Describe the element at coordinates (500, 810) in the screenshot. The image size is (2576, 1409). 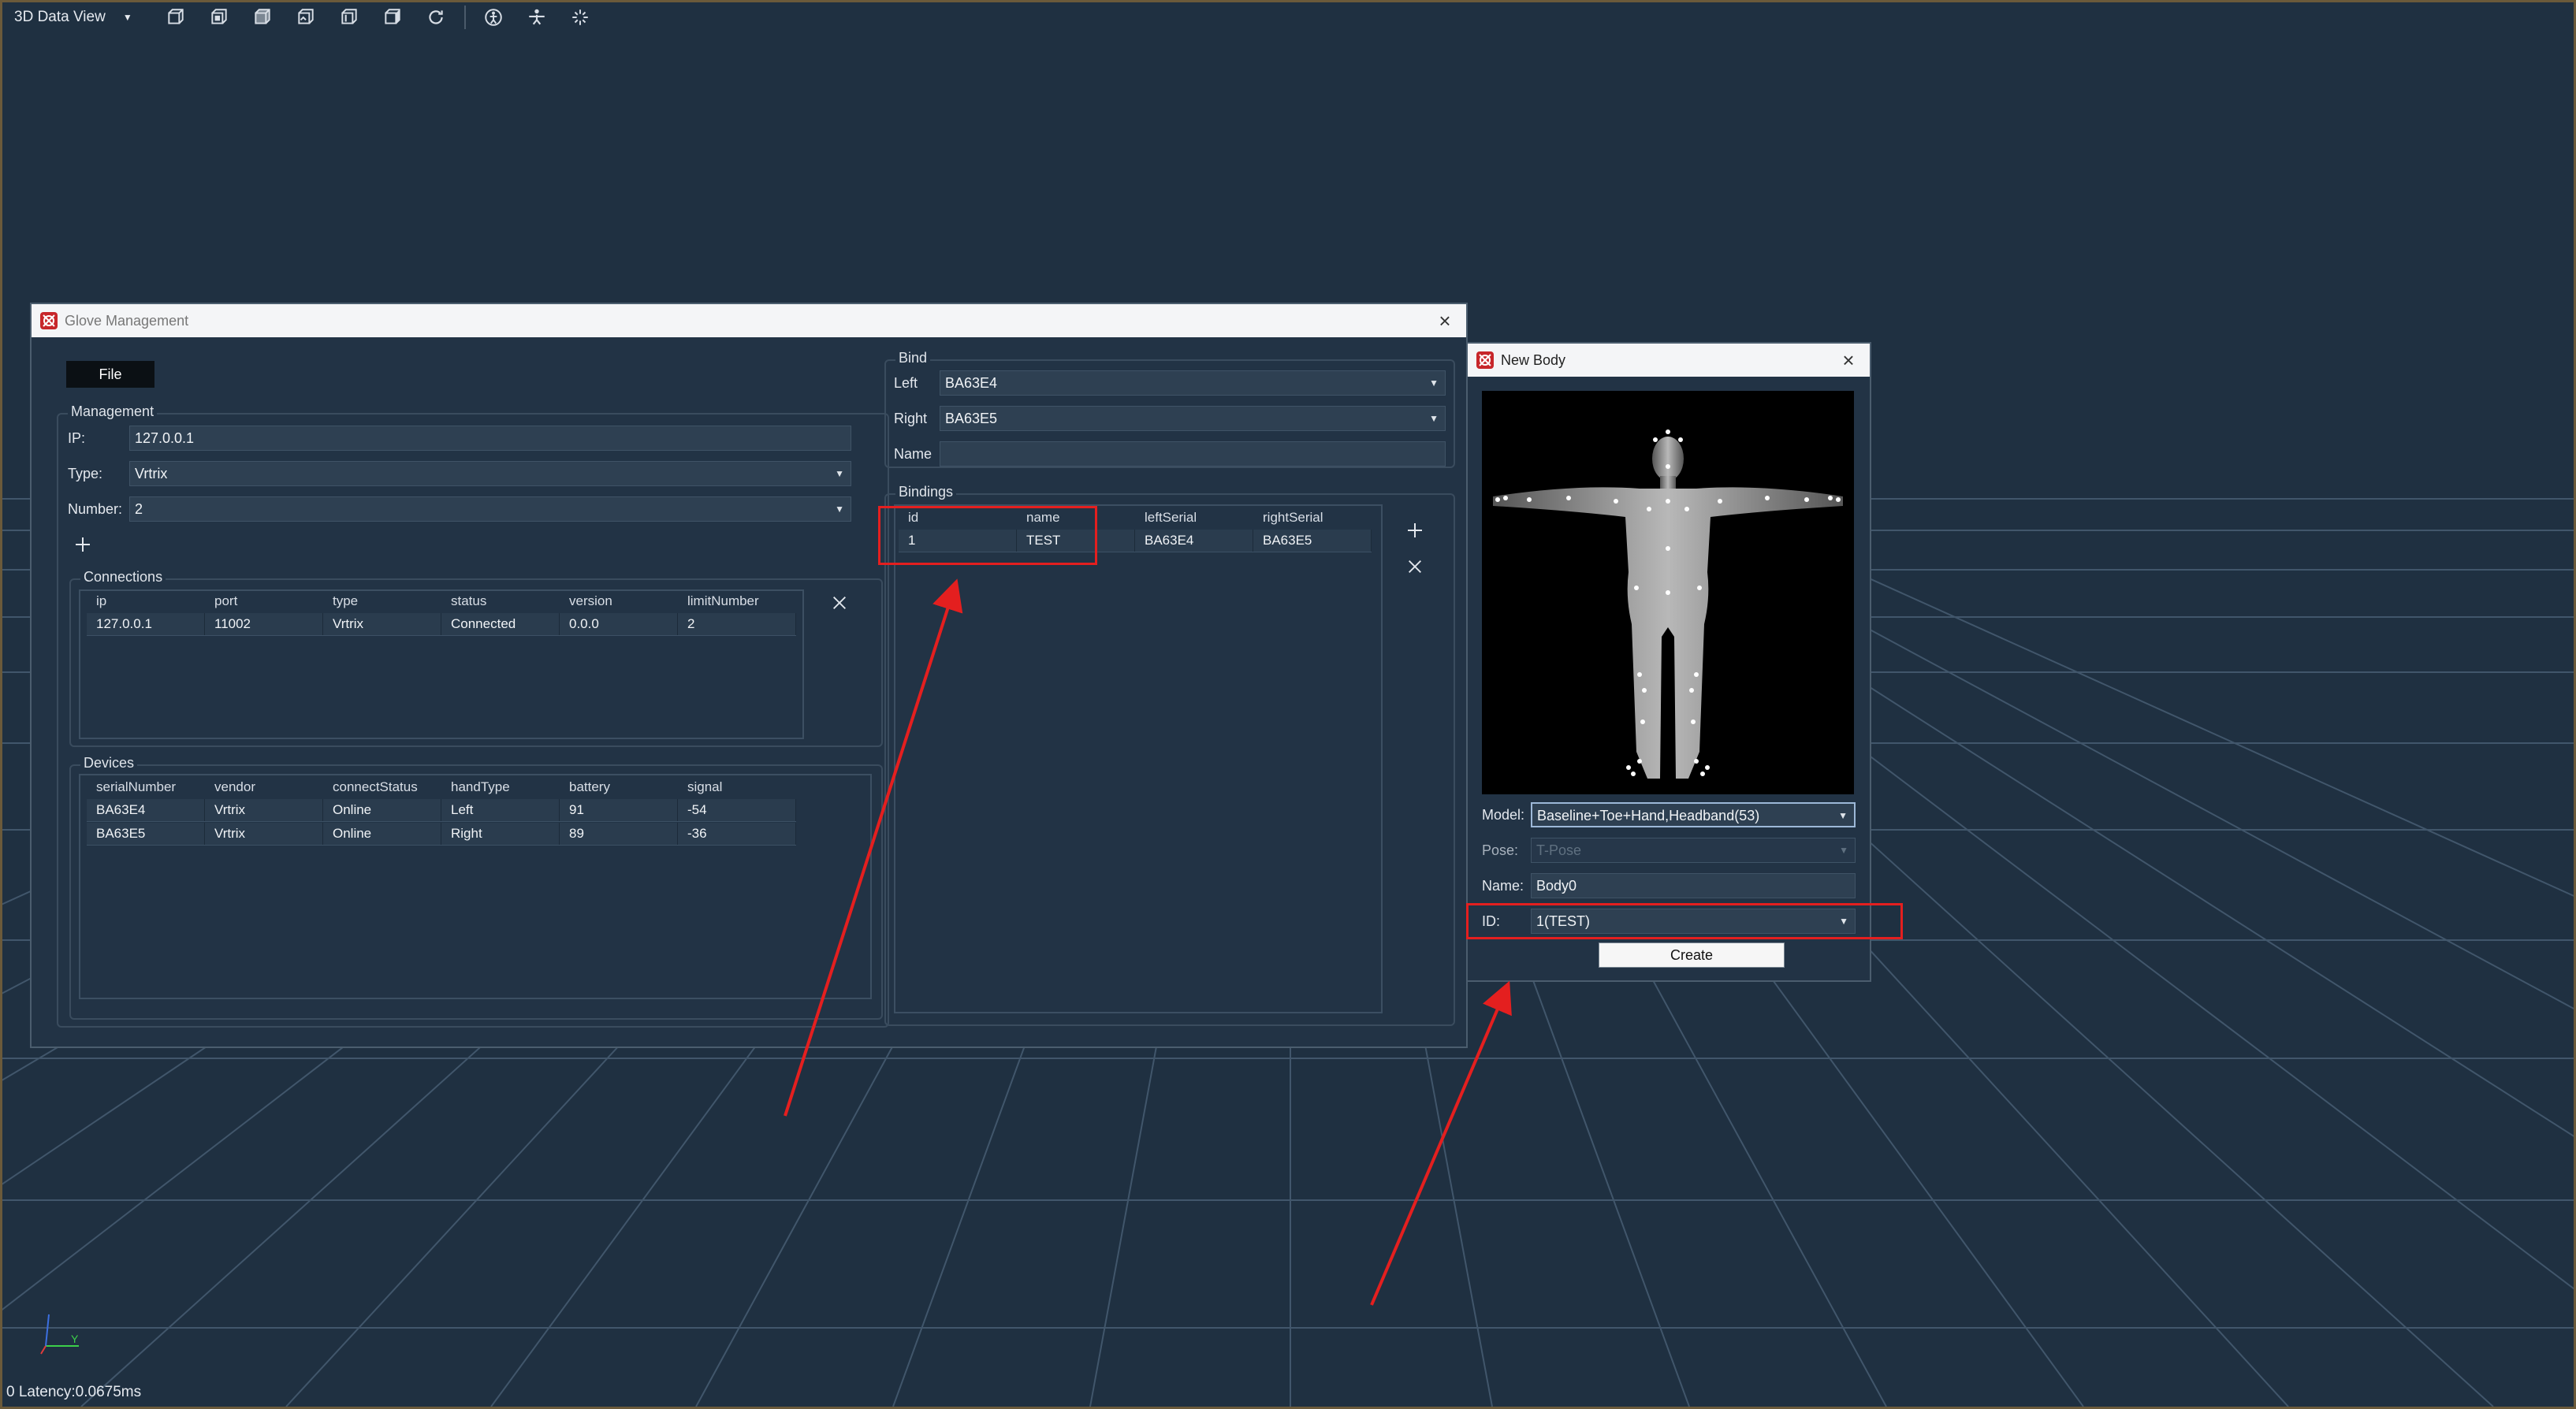
I see `cell-hand-type: Left` at that location.